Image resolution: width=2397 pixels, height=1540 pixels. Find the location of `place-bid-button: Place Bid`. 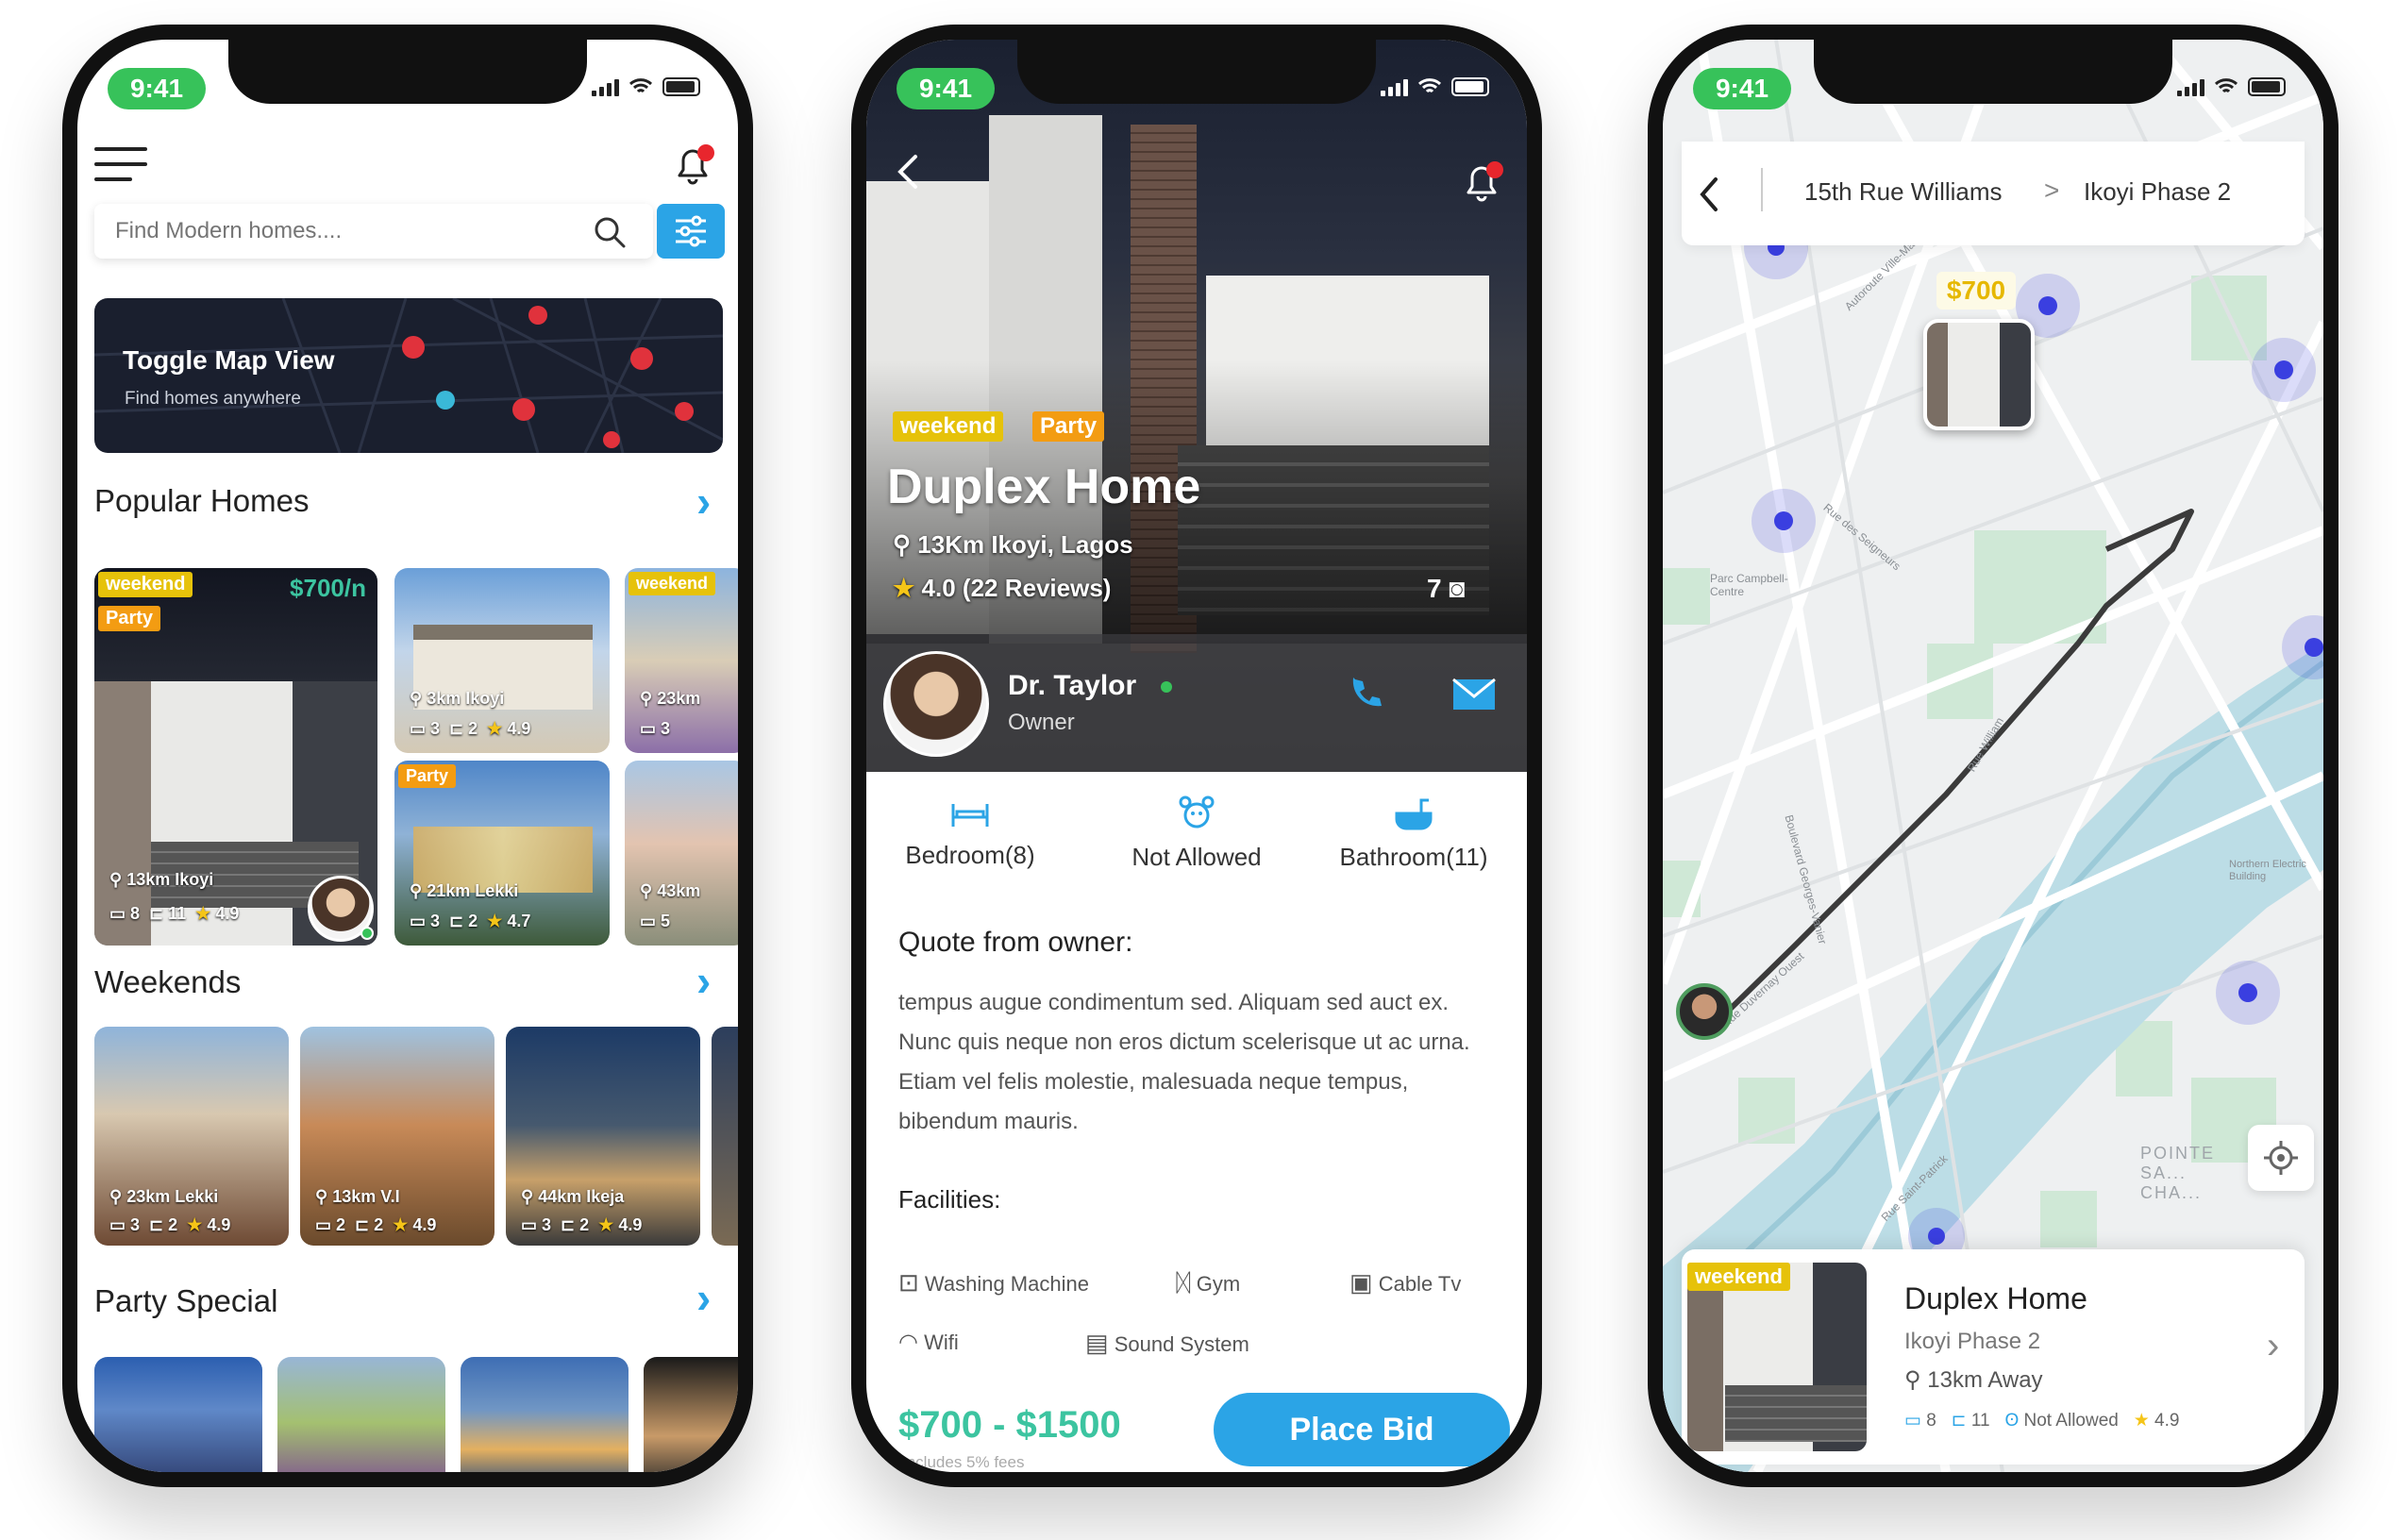

place-bid-button: Place Bid is located at coordinates (1362, 1429).